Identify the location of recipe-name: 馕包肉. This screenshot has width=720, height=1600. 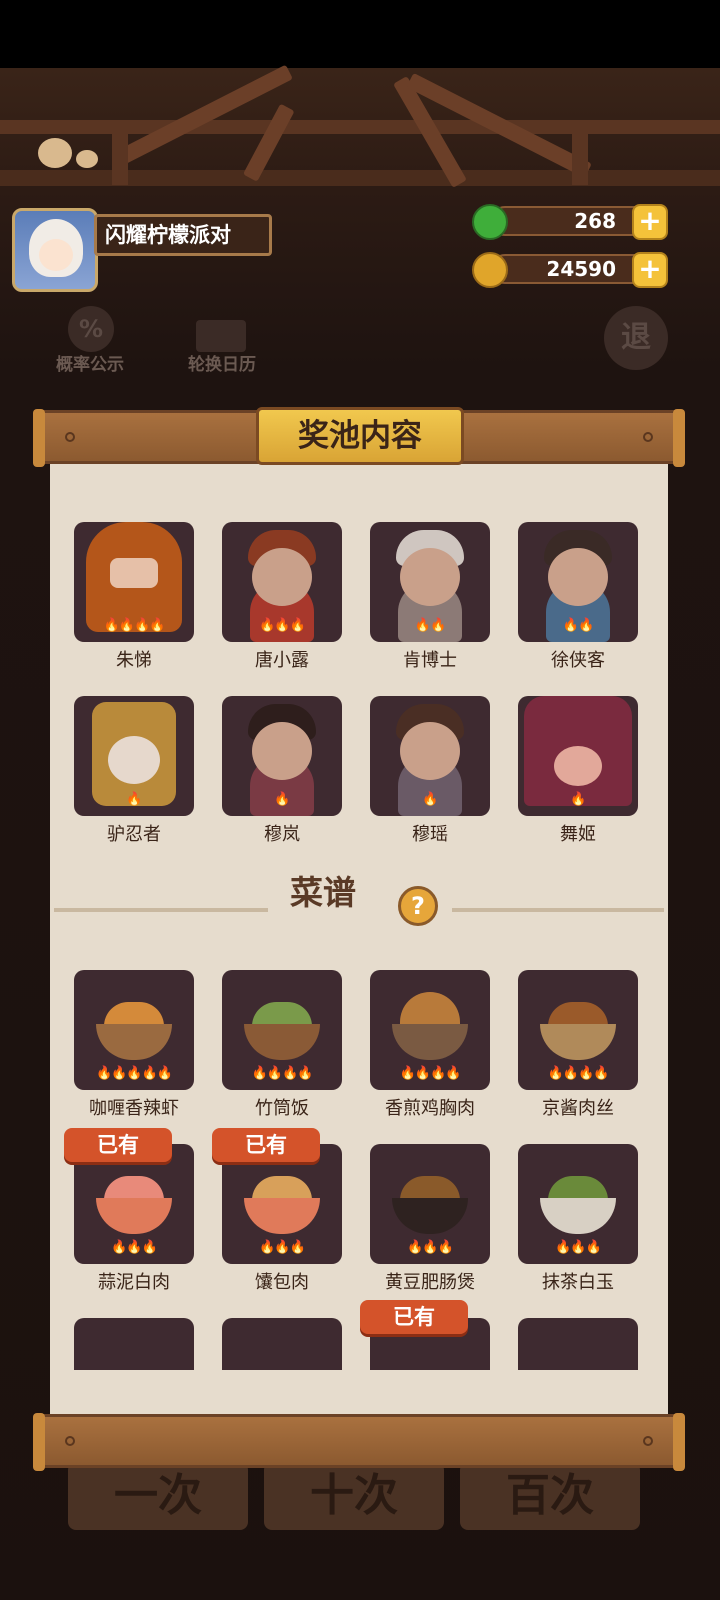
(282, 1282).